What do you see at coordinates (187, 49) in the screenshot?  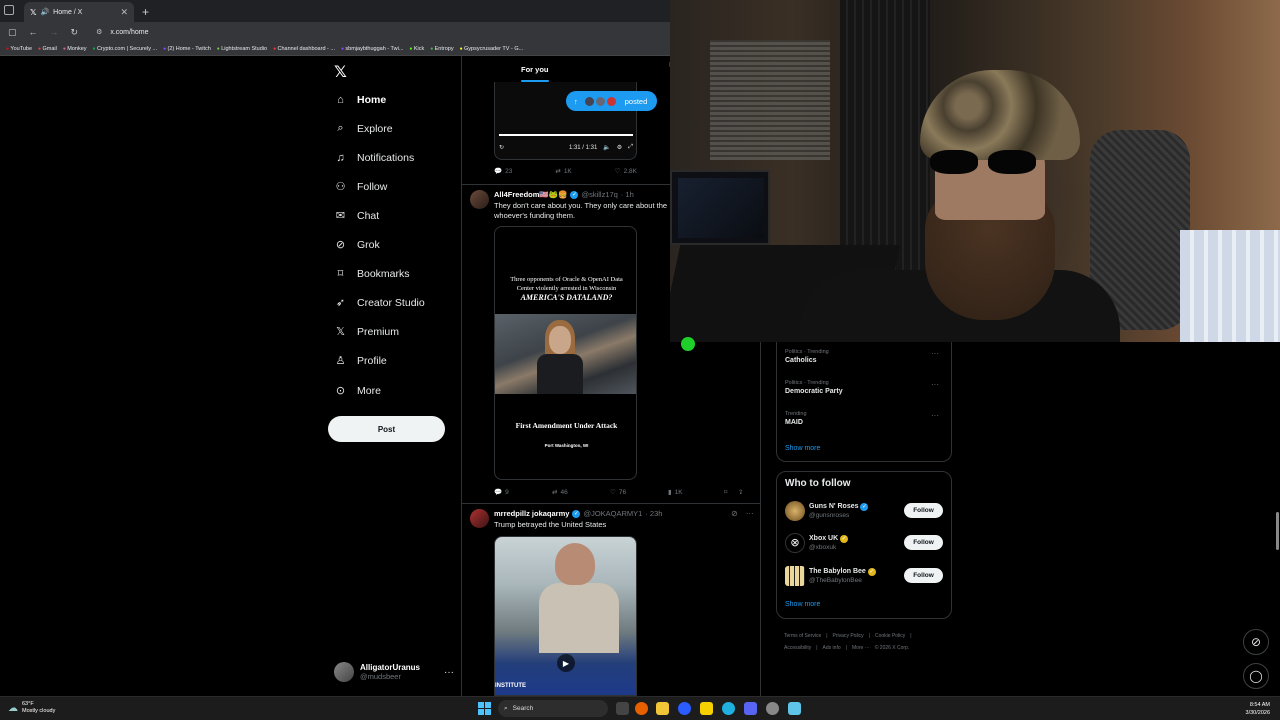 I see `bookmark-item: (2) Home - Twitch` at bounding box center [187, 49].